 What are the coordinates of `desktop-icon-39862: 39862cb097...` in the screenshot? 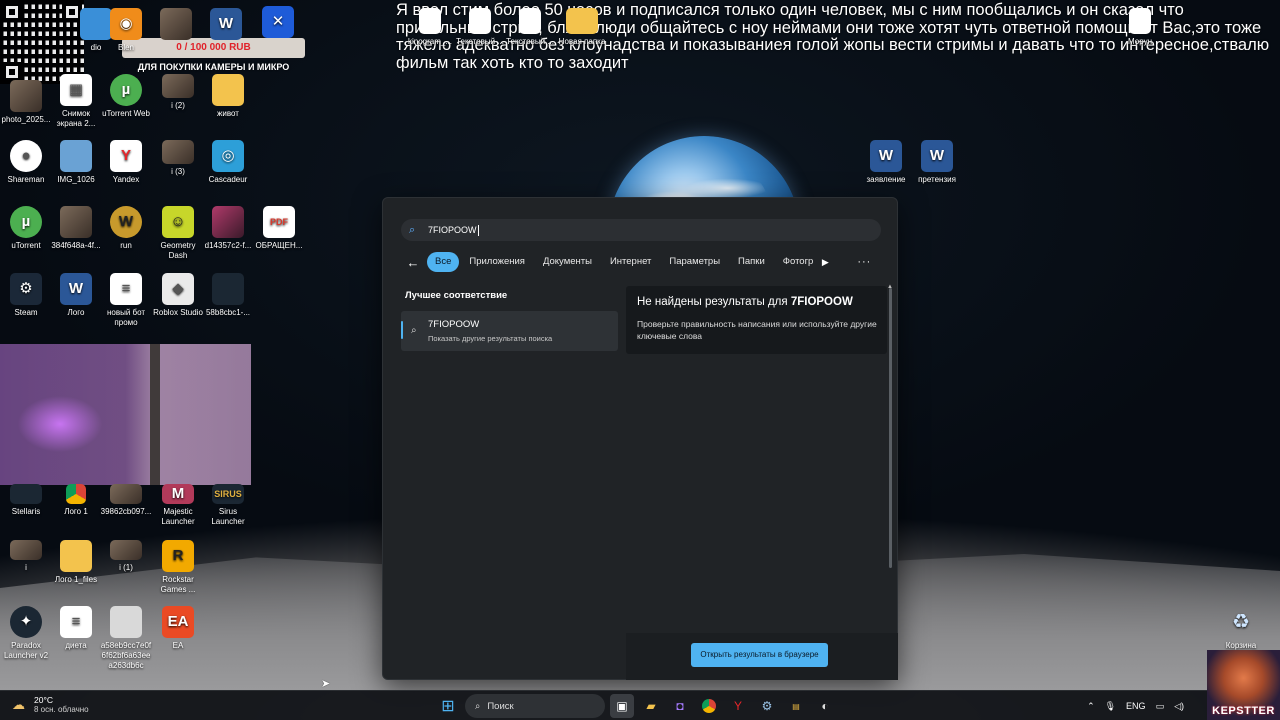 It's located at (126, 500).